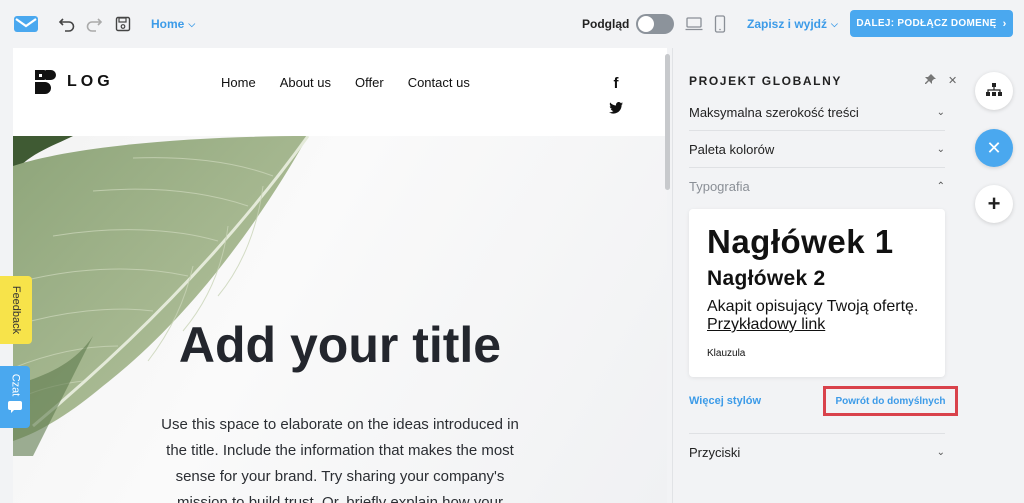  What do you see at coordinates (646, 24) in the screenshot?
I see `toggle-knob` at bounding box center [646, 24].